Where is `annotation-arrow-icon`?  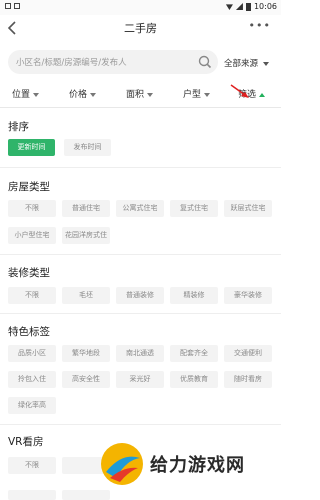 annotation-arrow-icon is located at coordinates (239, 91).